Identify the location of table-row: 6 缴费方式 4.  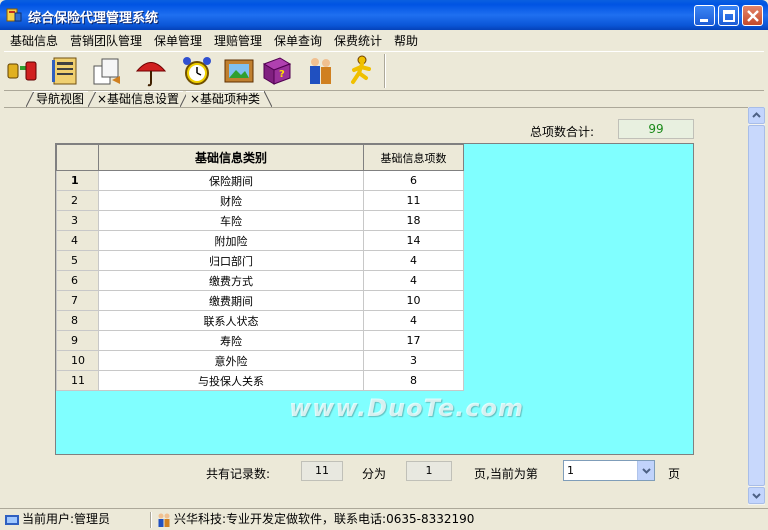
(260, 280).